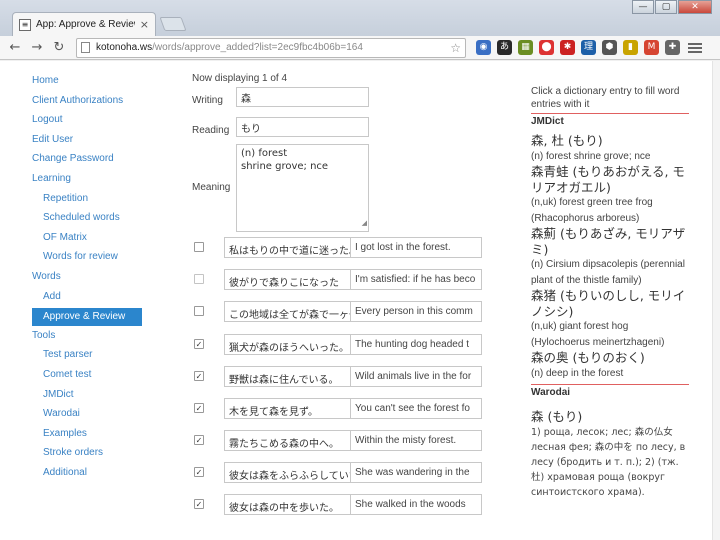 The image size is (720, 540). What do you see at coordinates (353, 472) in the screenshot?
I see `example-sentence-box: 彼女は森をふらふらしていた。 She was wandering in the` at bounding box center [353, 472].